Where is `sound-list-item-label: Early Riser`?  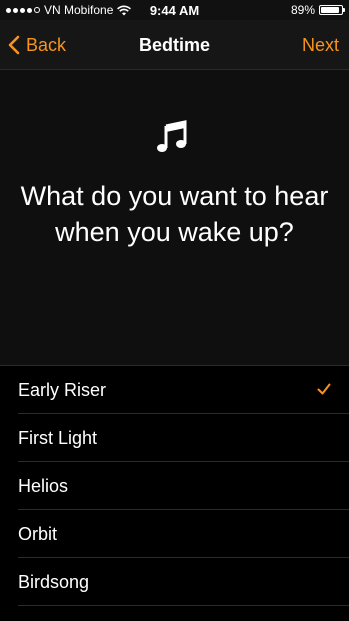
sound-list-item-label: Early Riser is located at coordinates (62, 389).